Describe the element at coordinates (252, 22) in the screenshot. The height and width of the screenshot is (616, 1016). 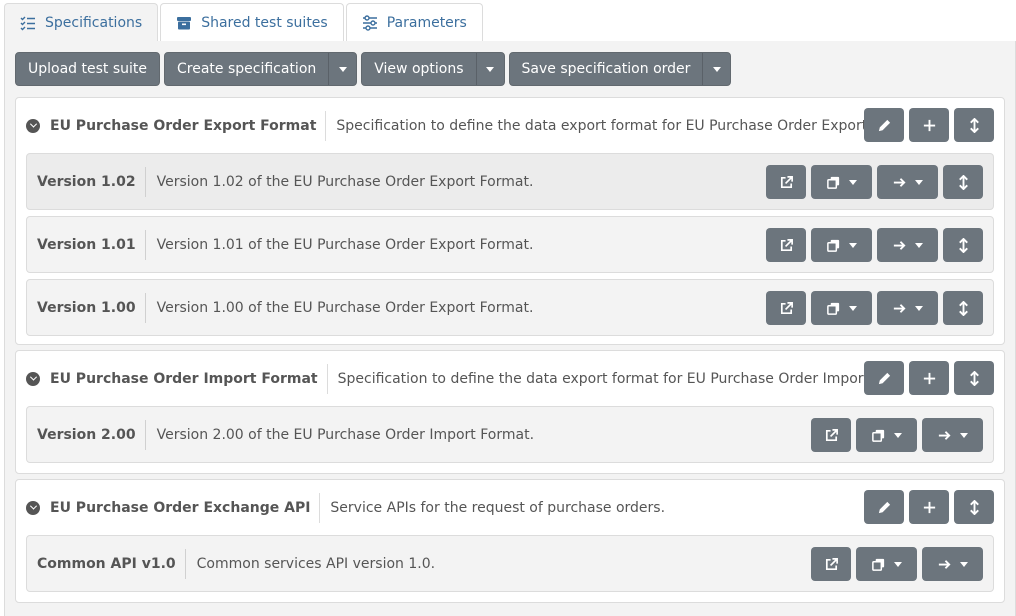
I see `tab-shared-test-suites: Shared test suites` at that location.